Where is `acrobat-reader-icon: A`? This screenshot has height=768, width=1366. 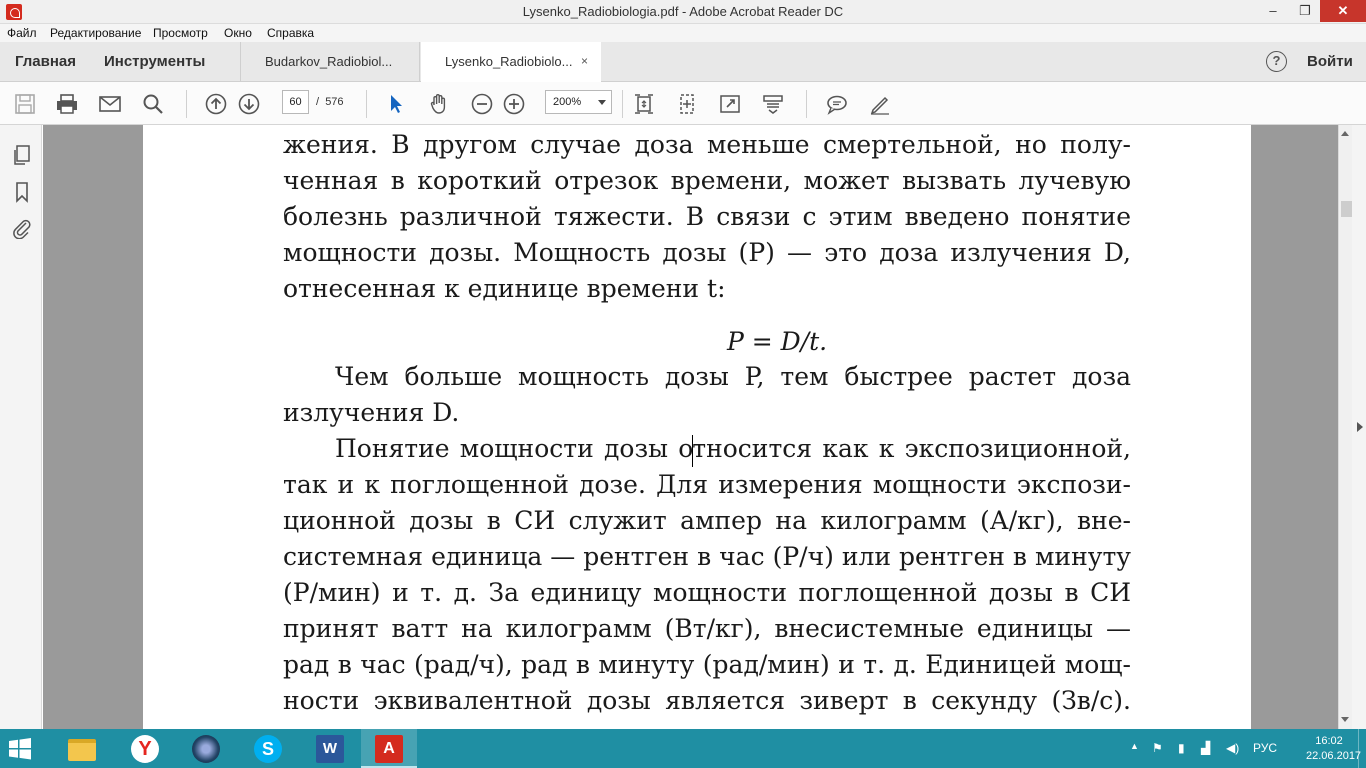
acrobat-reader-icon: A is located at coordinates (389, 749).